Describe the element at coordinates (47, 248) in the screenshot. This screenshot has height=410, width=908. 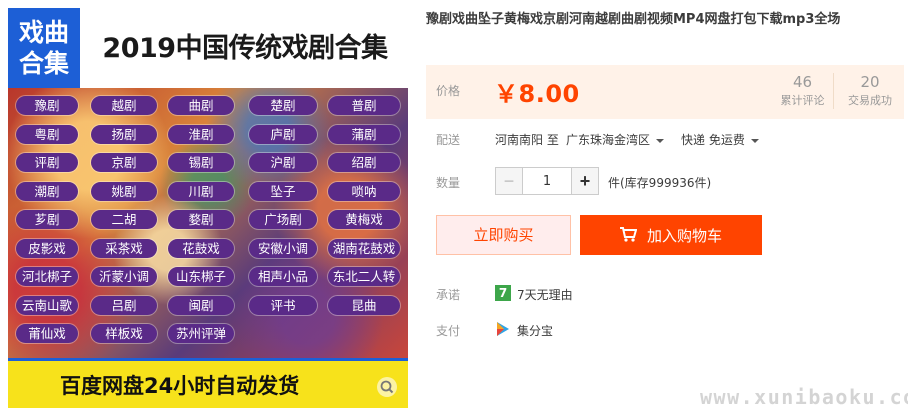
I see `genre-tag: 皮影戏` at that location.